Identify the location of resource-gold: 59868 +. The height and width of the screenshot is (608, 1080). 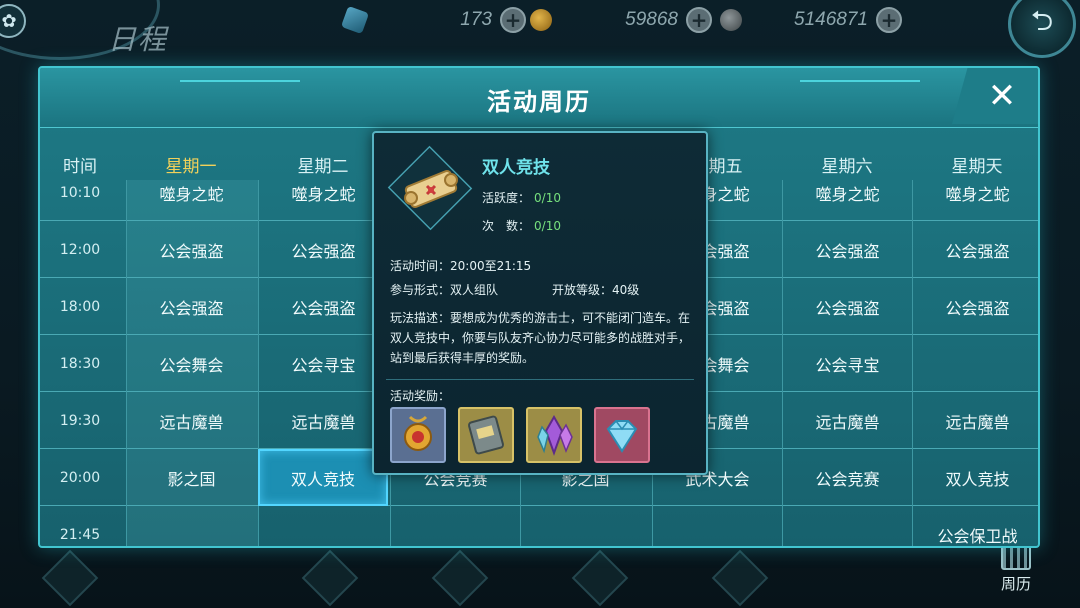
(621, 20).